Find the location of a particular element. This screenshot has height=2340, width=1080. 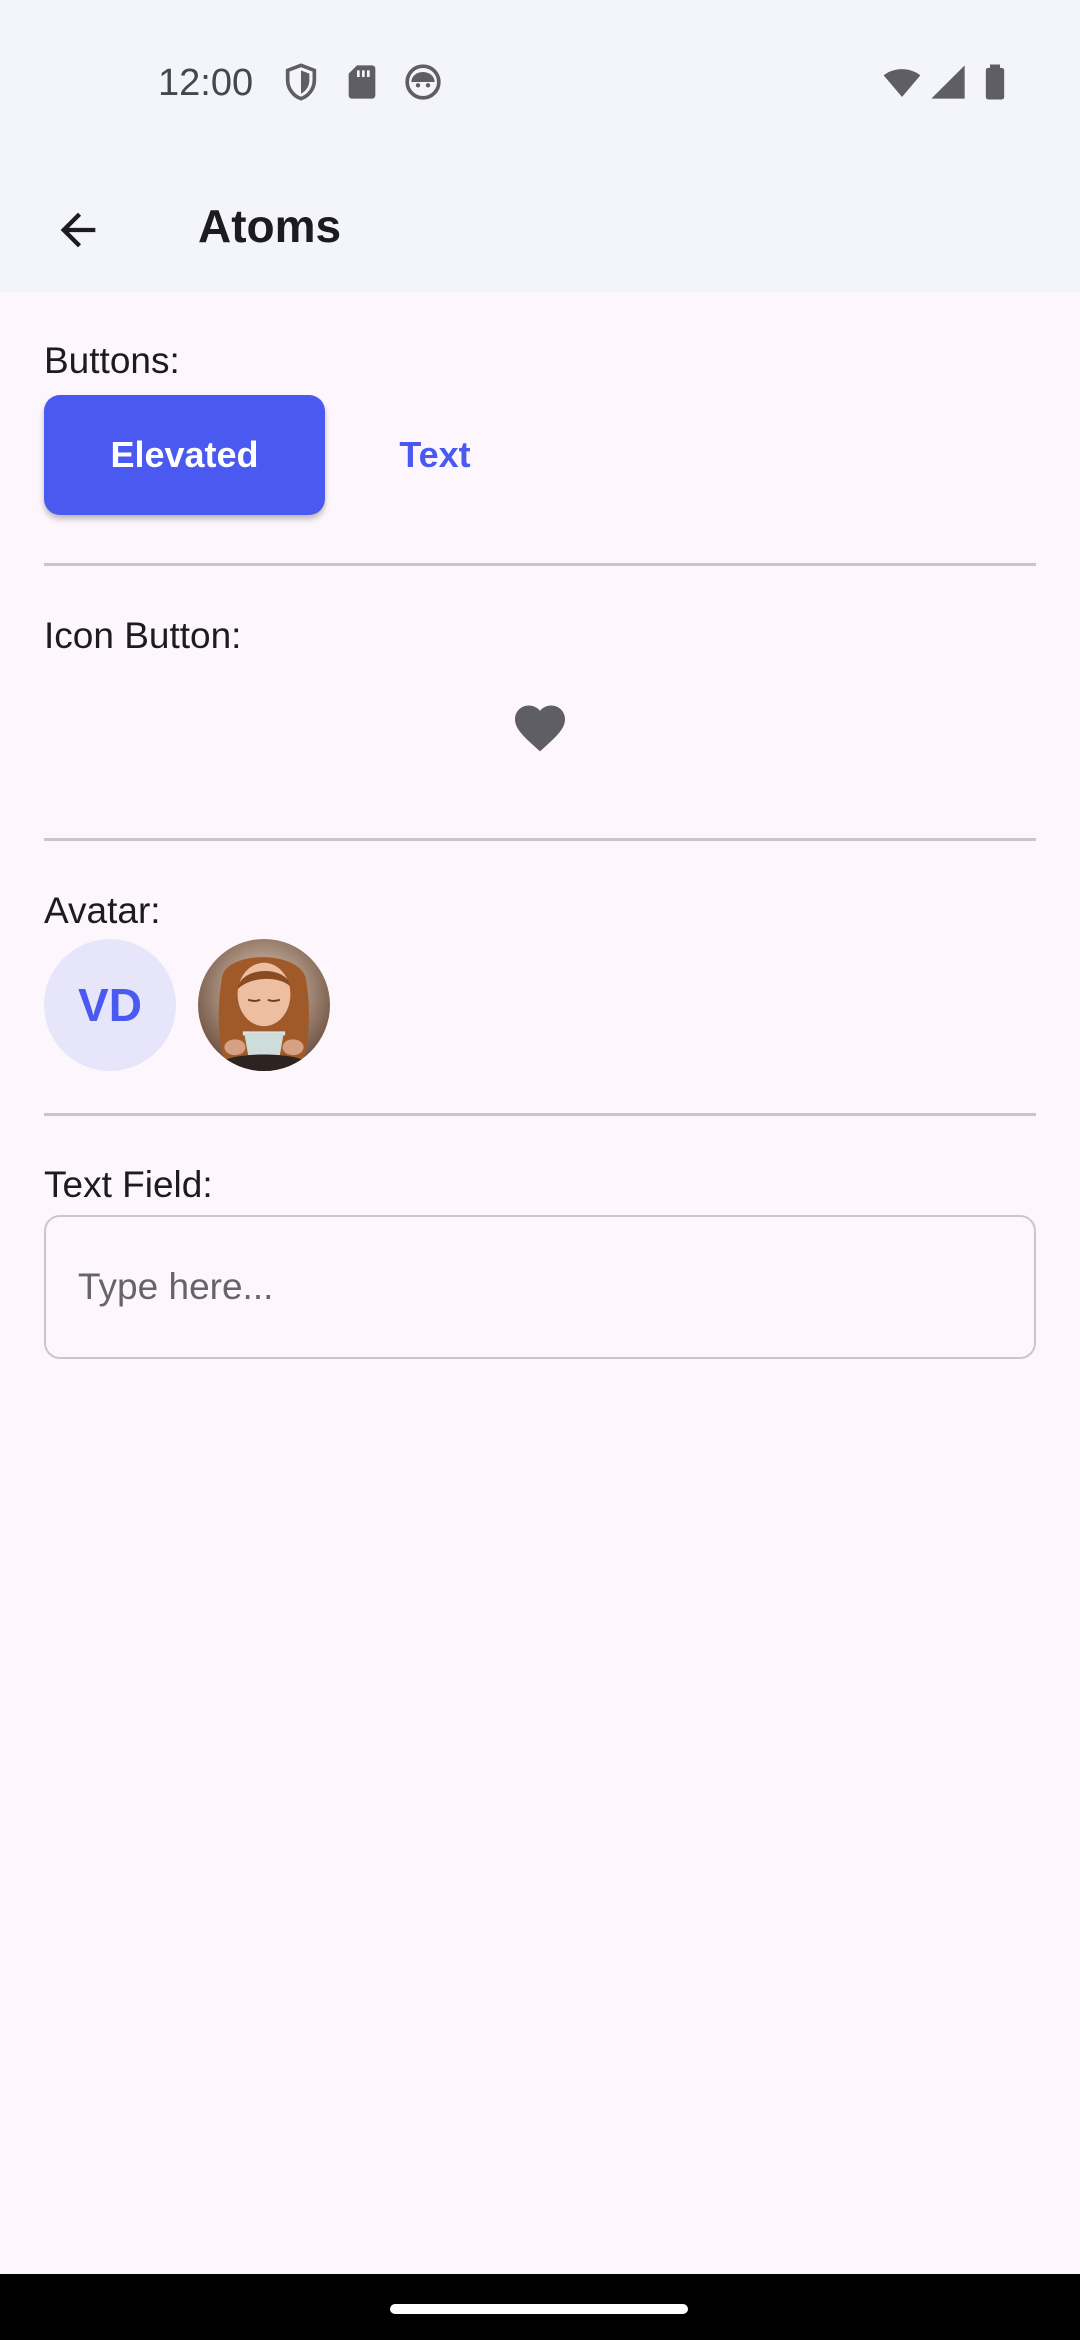

shield-icon is located at coordinates (301, 82).